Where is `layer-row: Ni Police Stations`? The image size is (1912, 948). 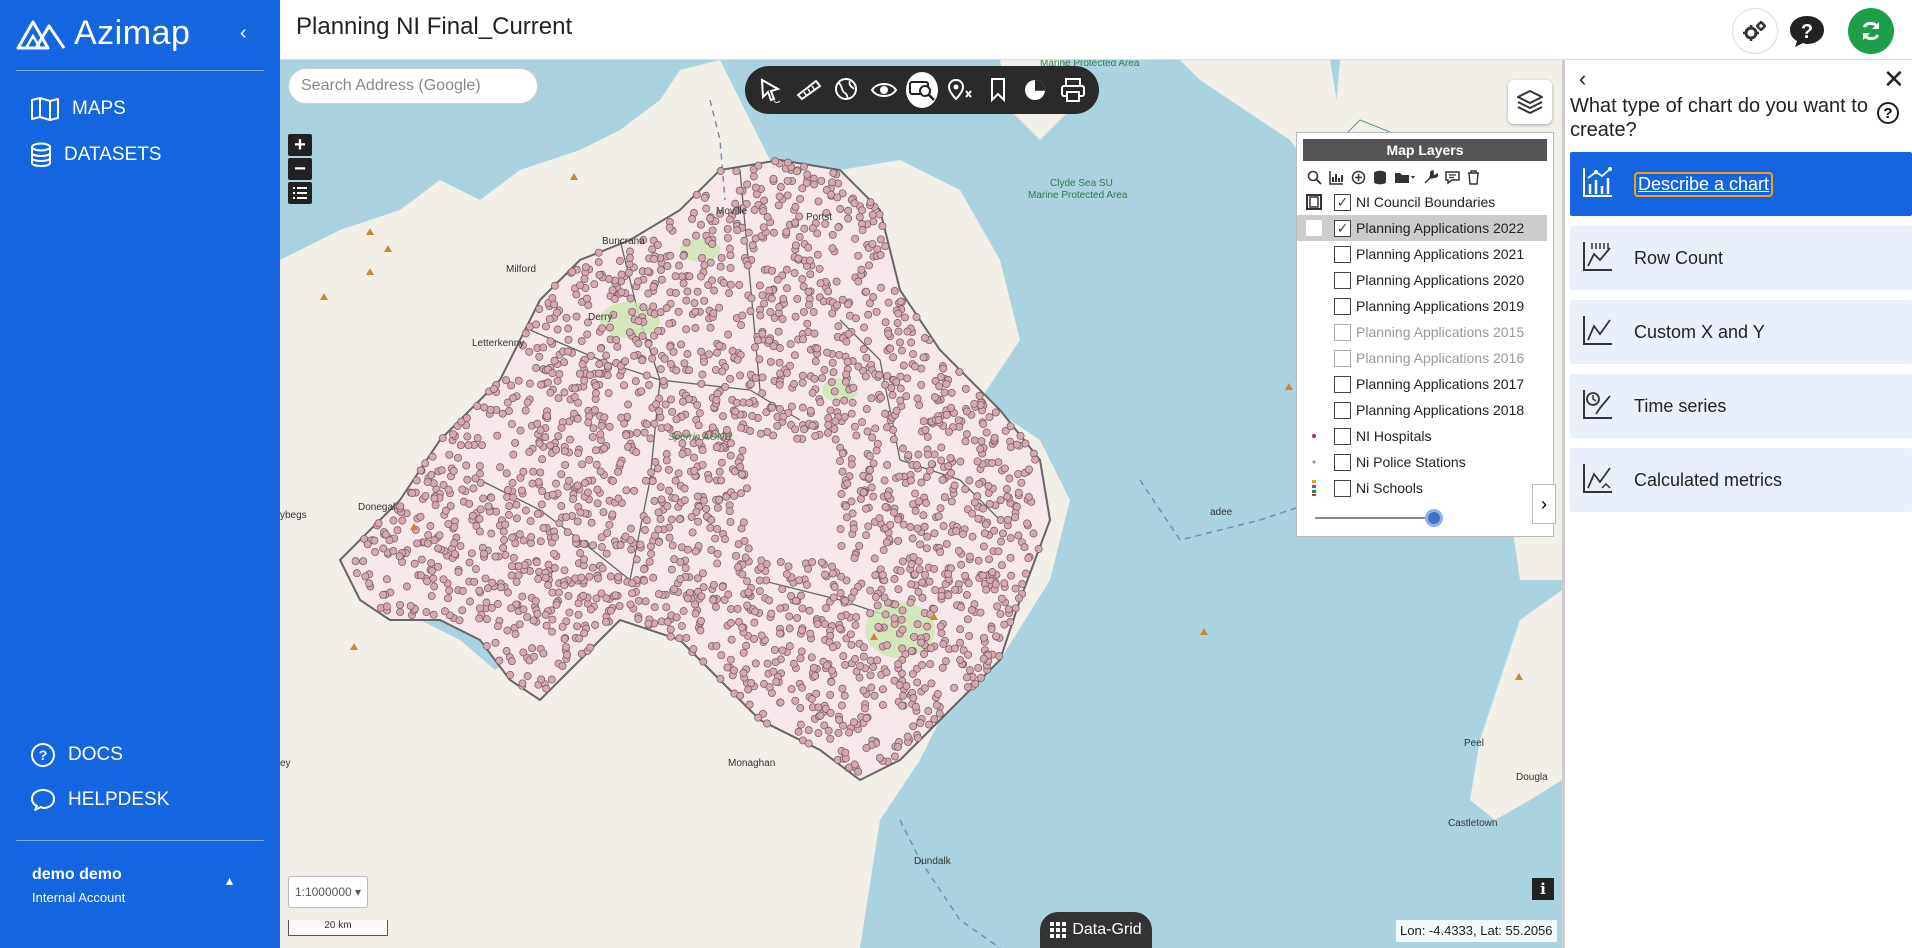
layer-row: Ni Police Stations is located at coordinates (1425, 462).